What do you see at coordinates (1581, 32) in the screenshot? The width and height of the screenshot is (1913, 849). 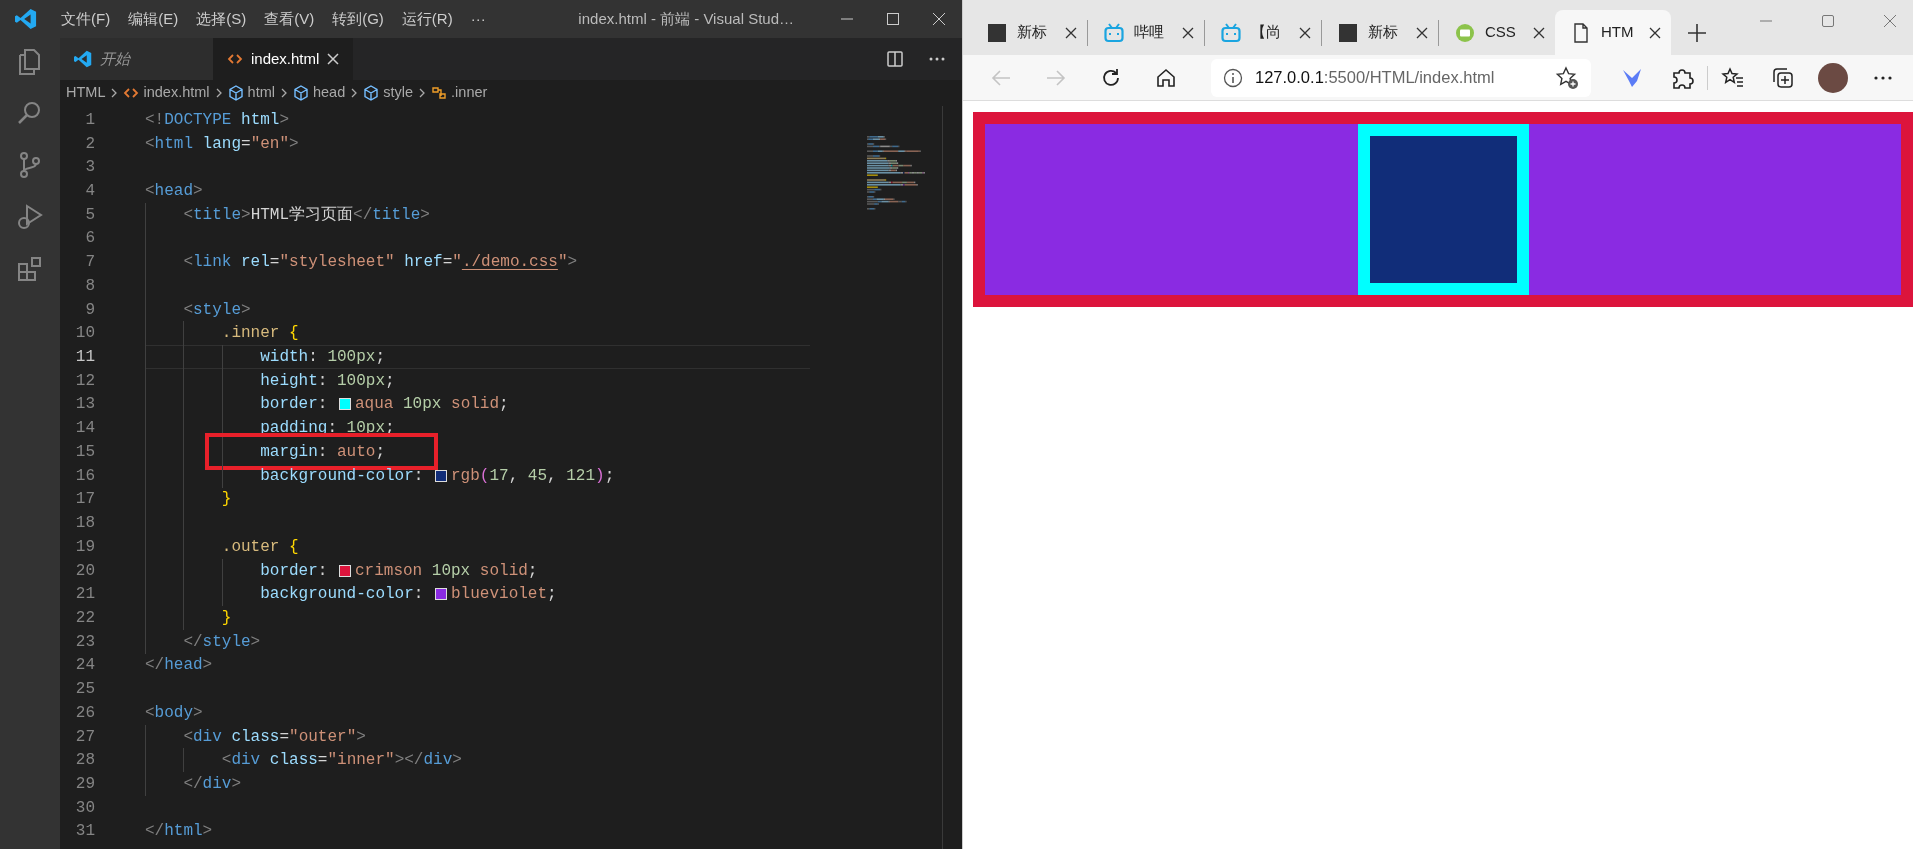 I see `page-icon` at bounding box center [1581, 32].